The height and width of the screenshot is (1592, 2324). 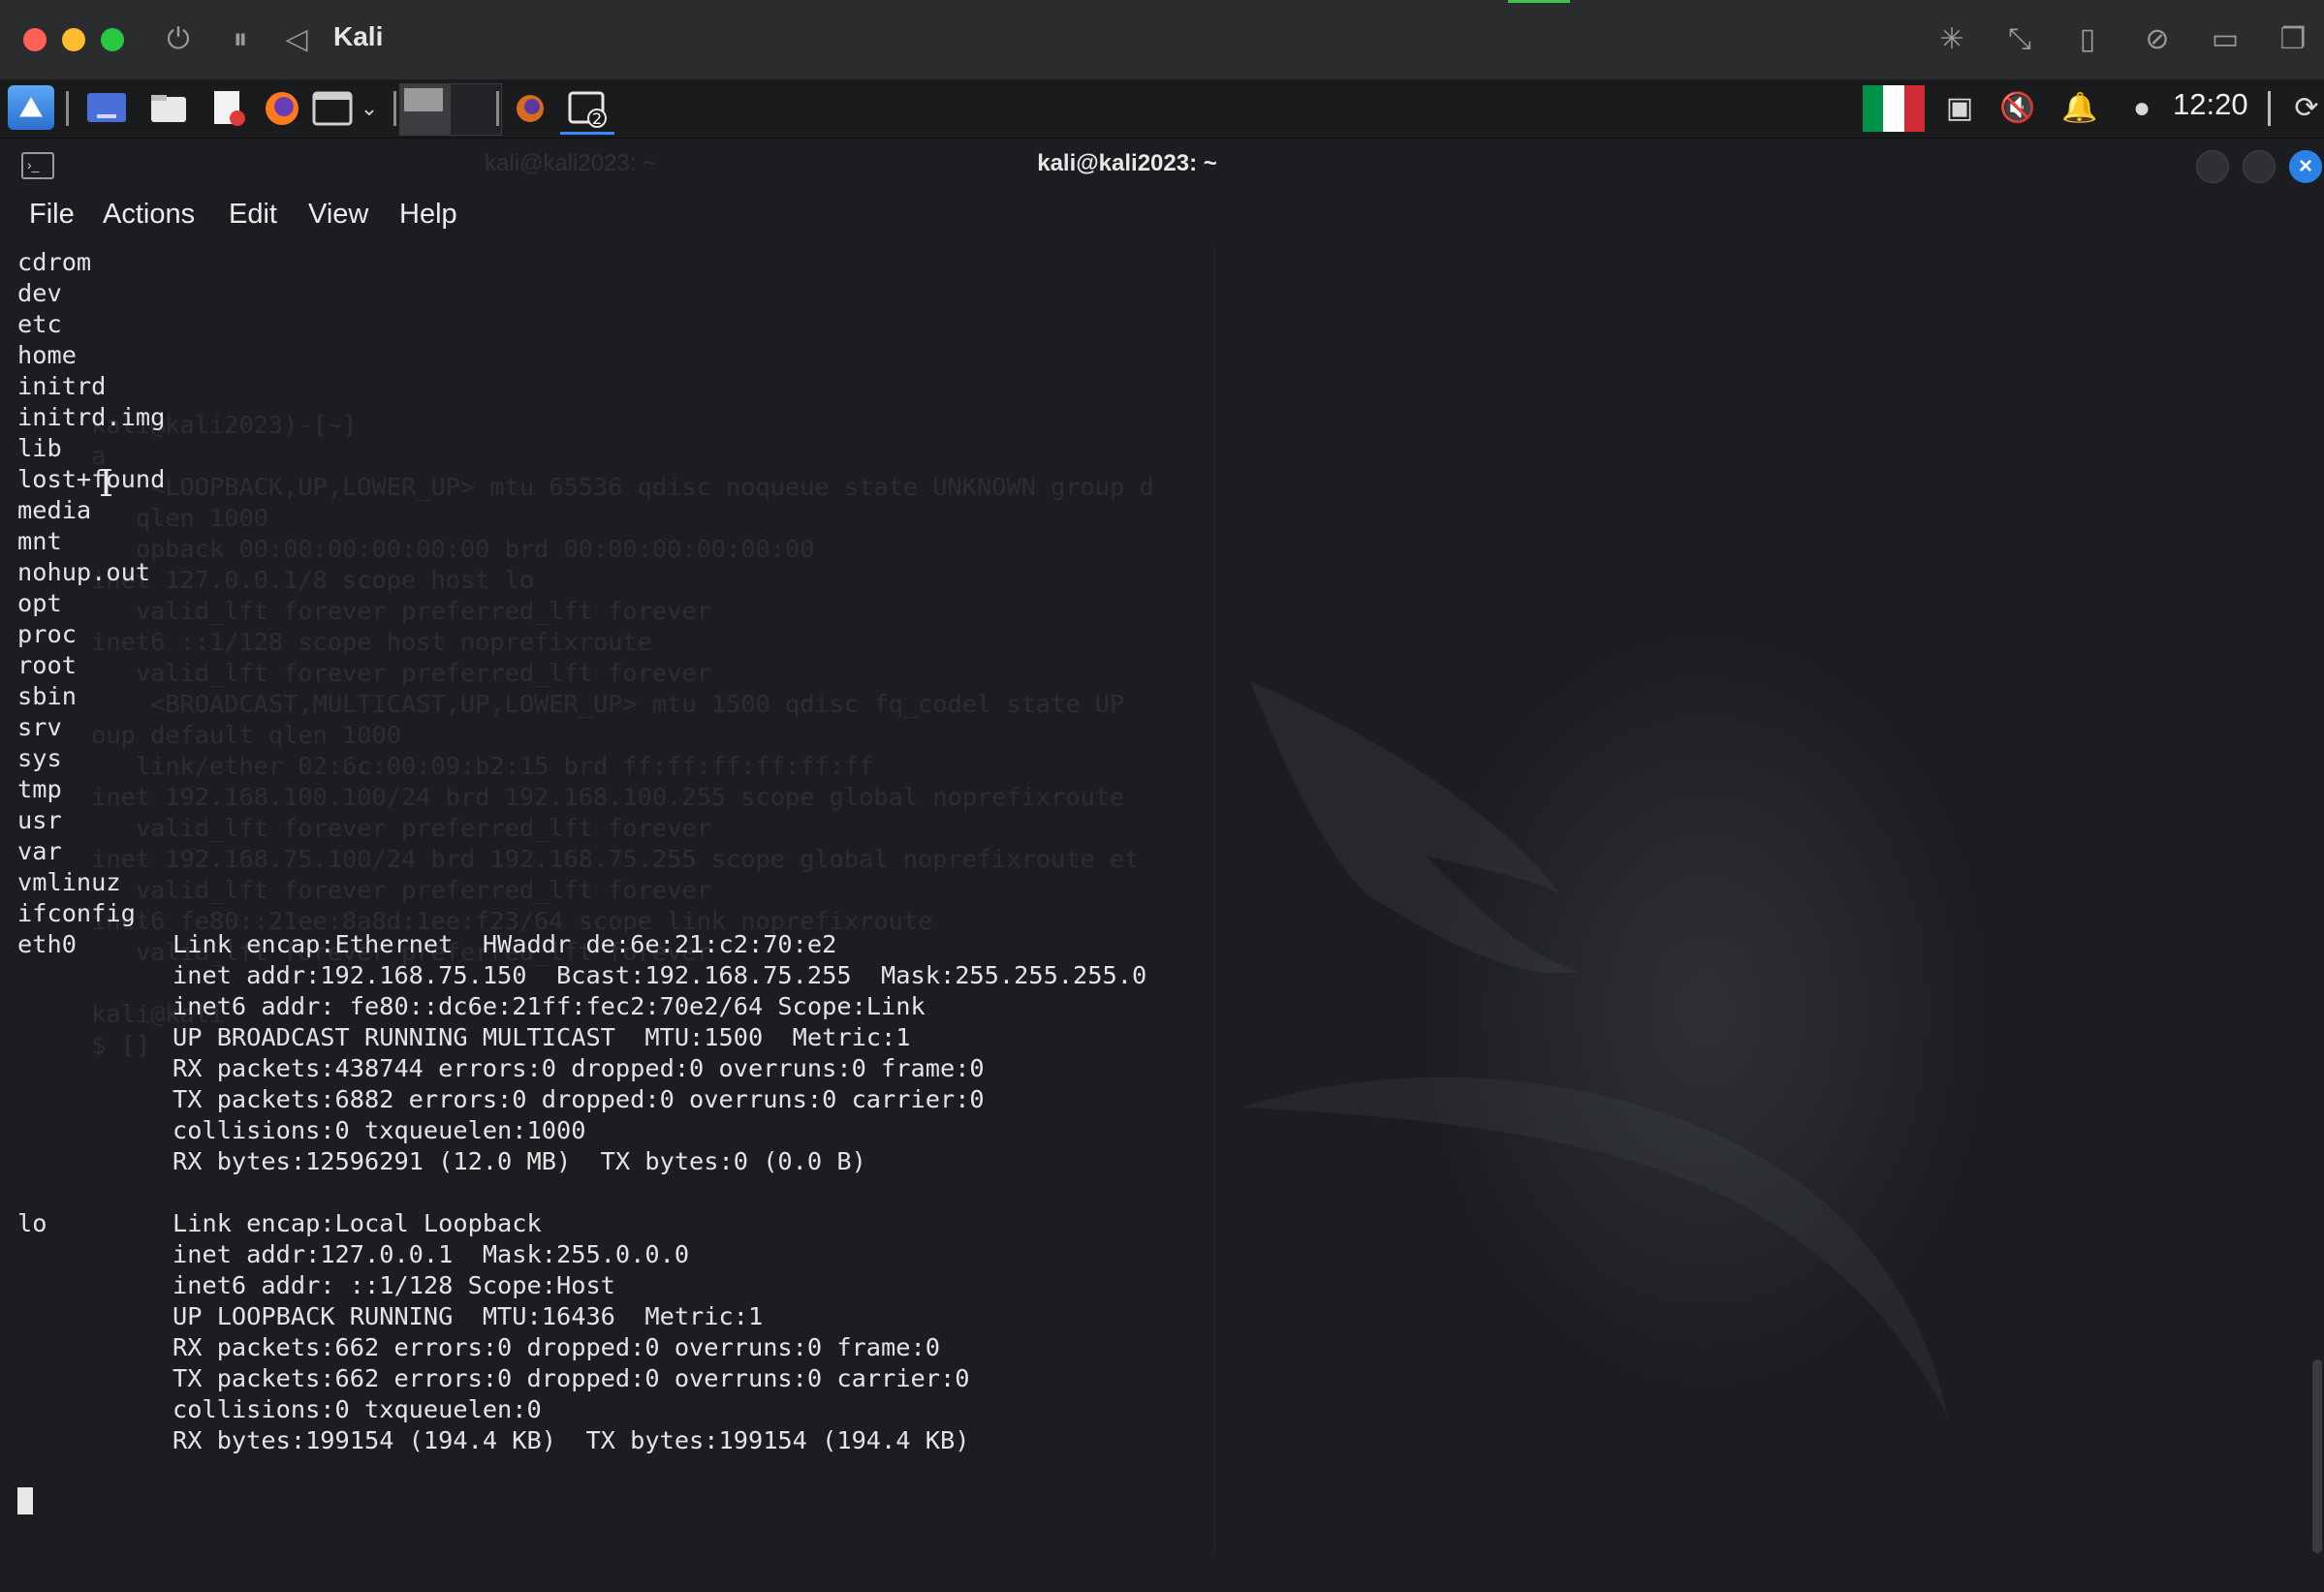 I want to click on pause-icon: ⏸, so click(x=240, y=39).